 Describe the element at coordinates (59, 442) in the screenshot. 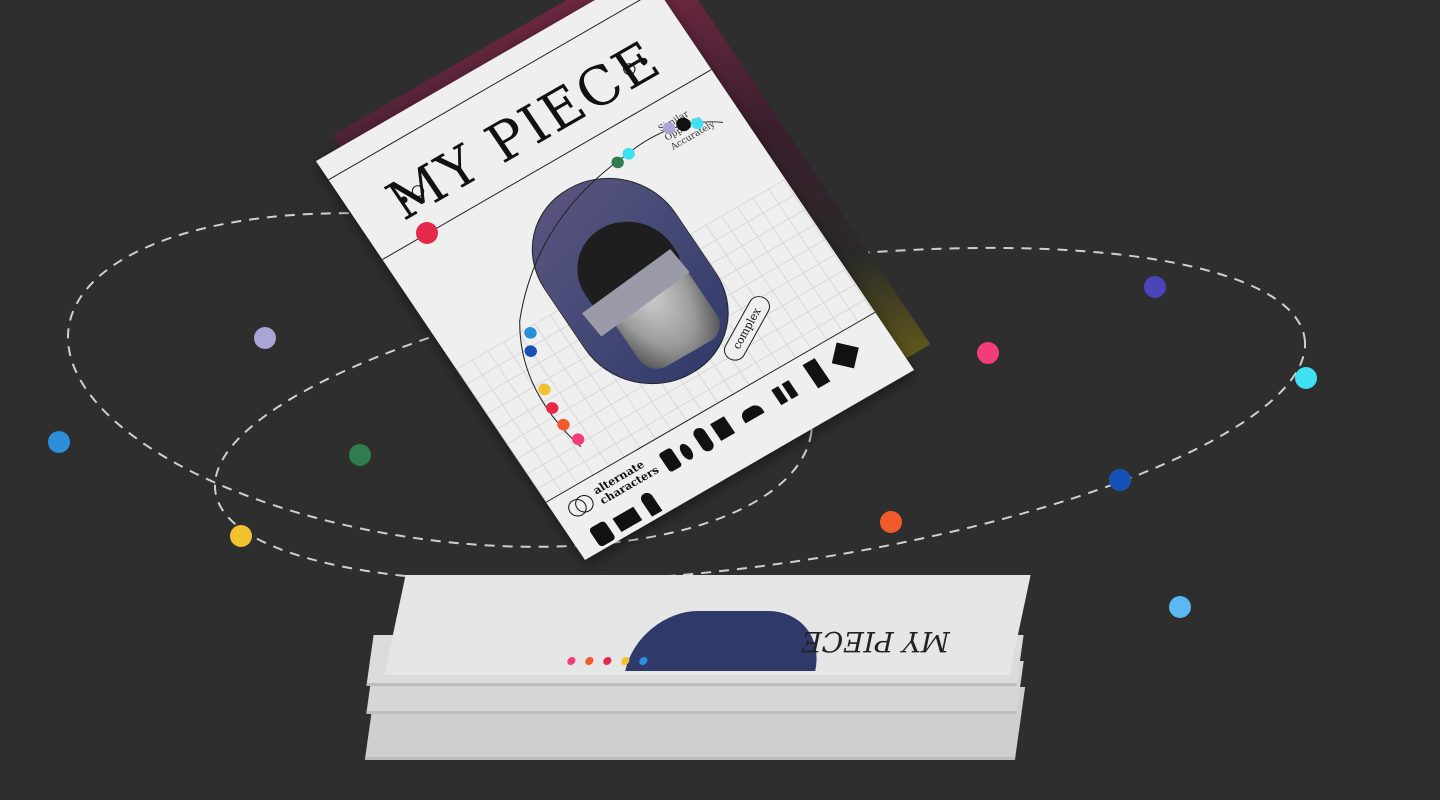

I see `orbit-dot-blue` at that location.